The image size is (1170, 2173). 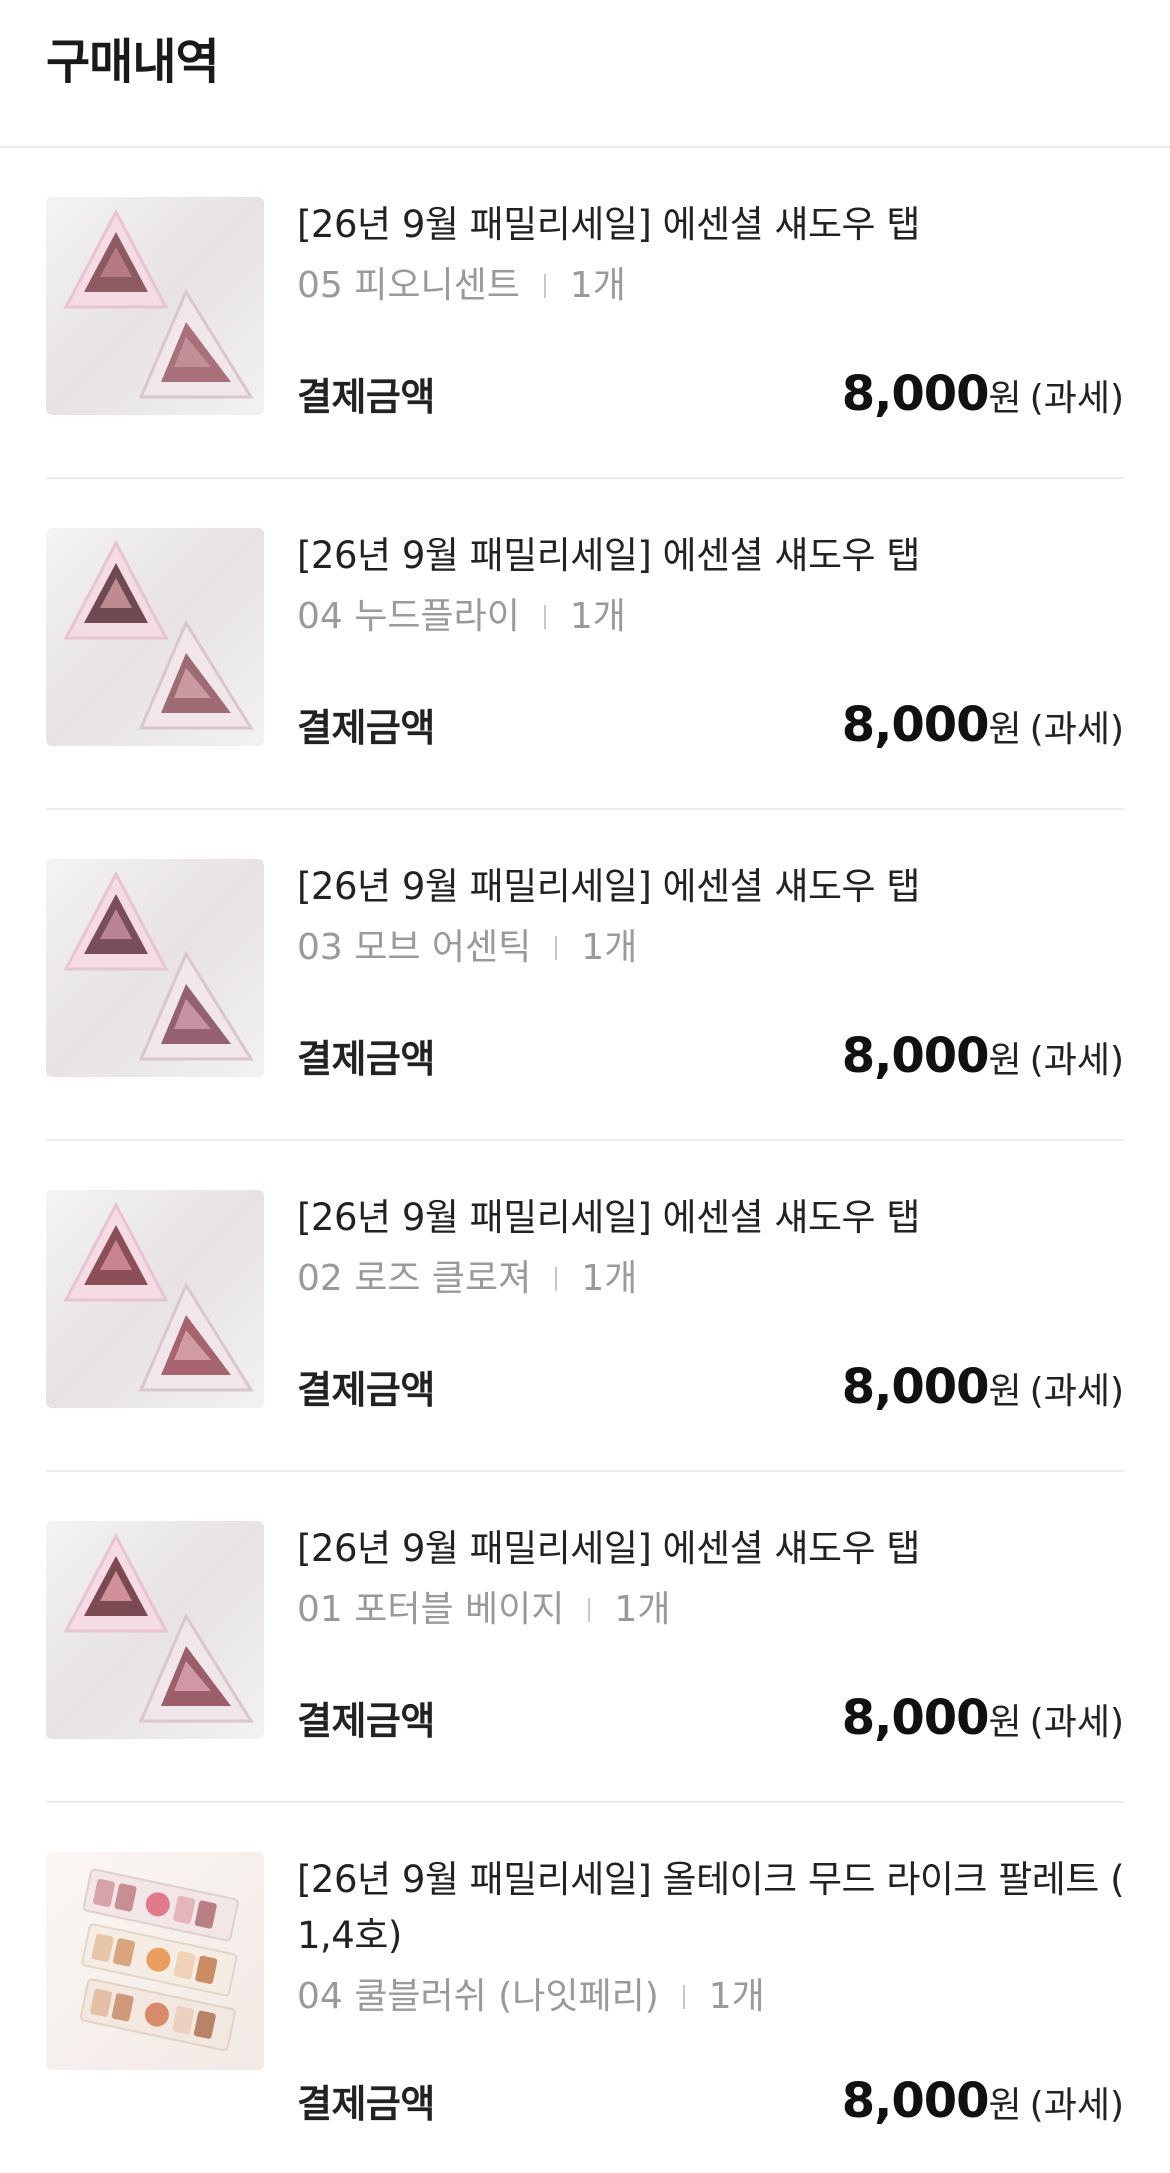 What do you see at coordinates (585, 74) in the screenshot?
I see `header: 구매내역` at bounding box center [585, 74].